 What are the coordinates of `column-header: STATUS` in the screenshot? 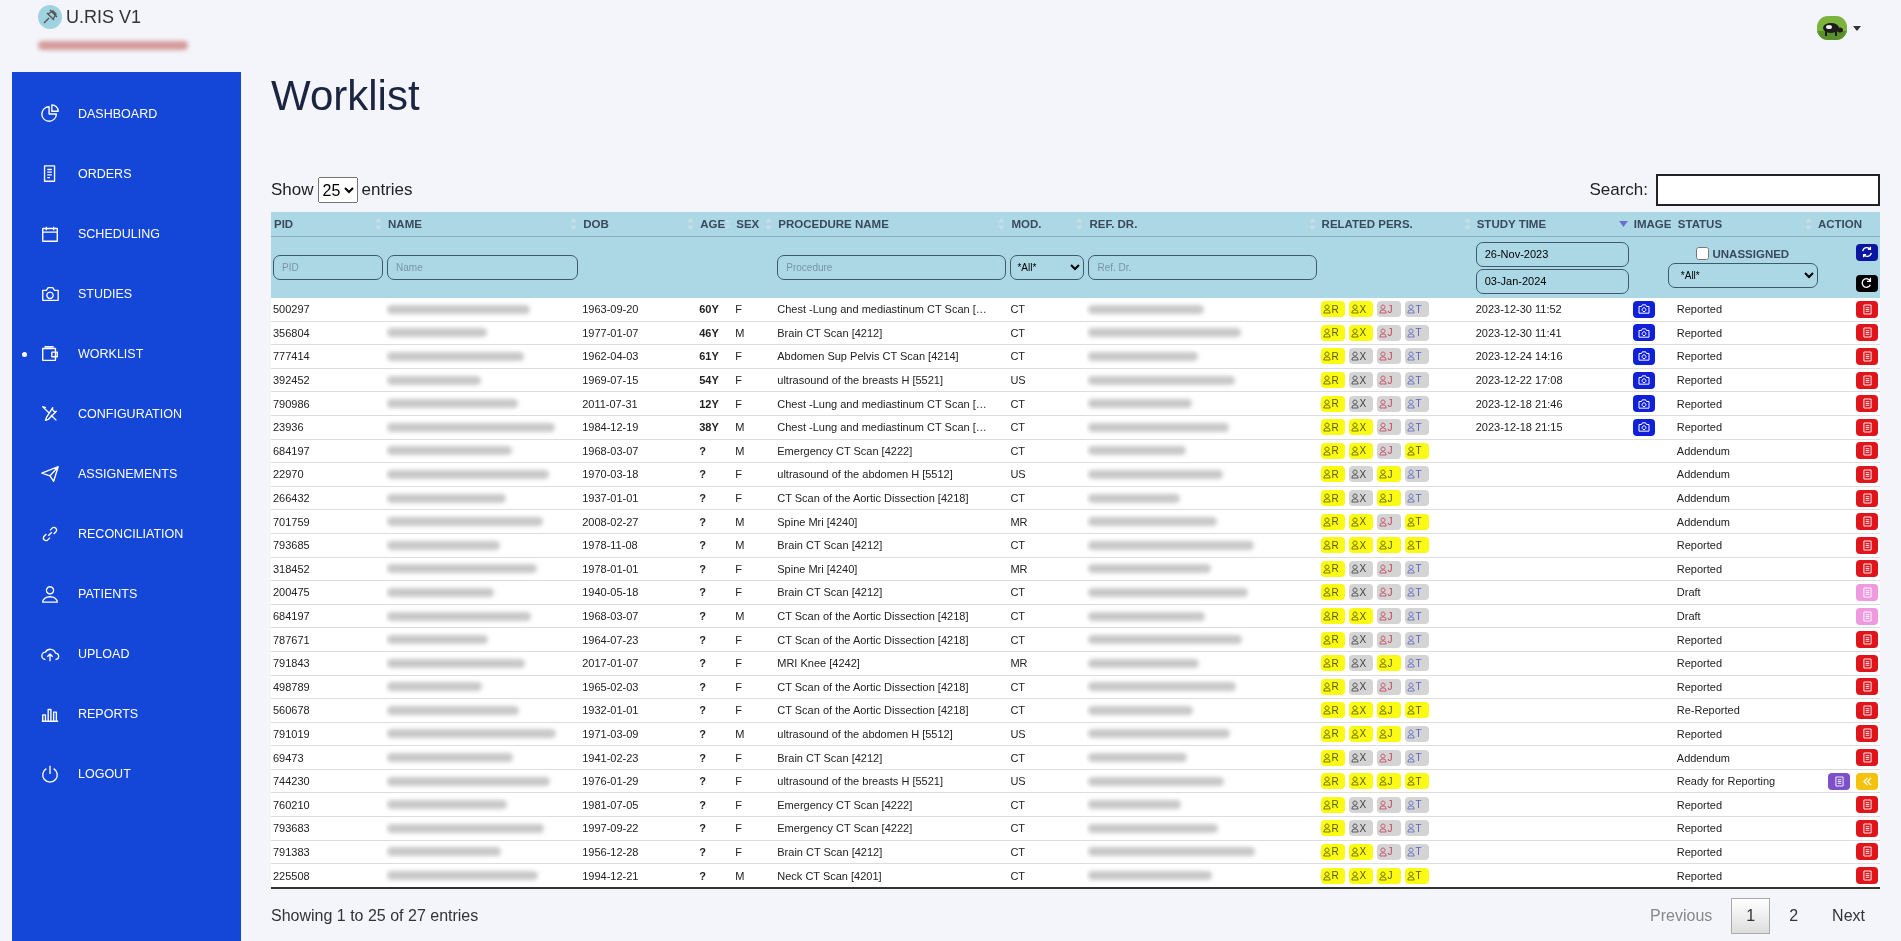 It's located at (1700, 224).